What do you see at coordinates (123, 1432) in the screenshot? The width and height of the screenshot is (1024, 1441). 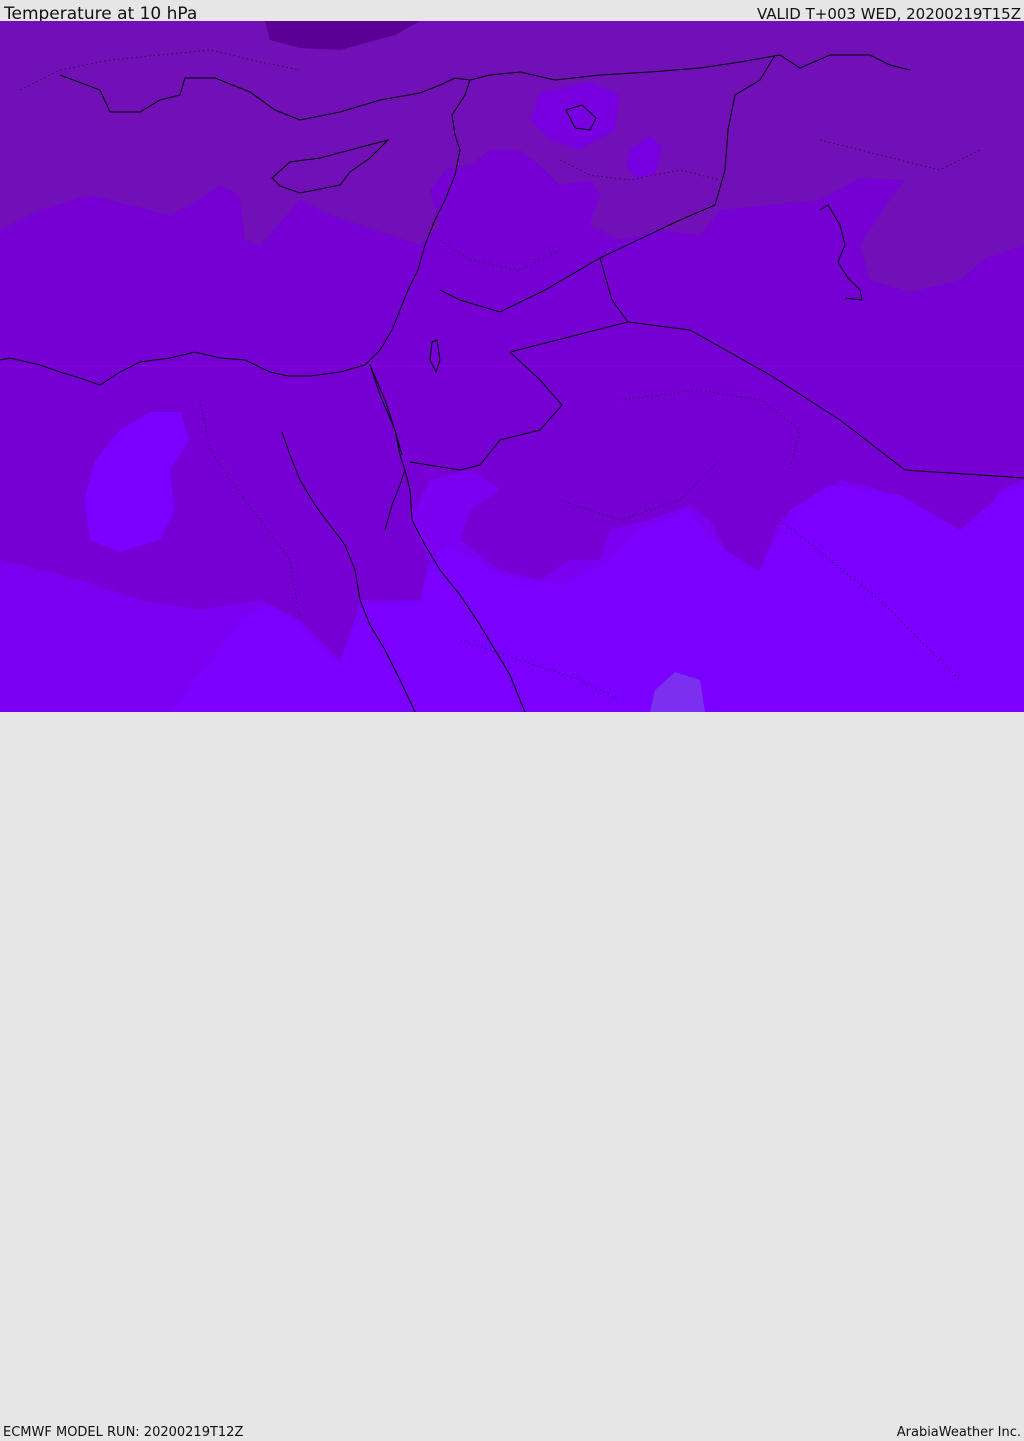 I see `model-run-label: ECMWF MODEL RUN: 20200219T12Z` at bounding box center [123, 1432].